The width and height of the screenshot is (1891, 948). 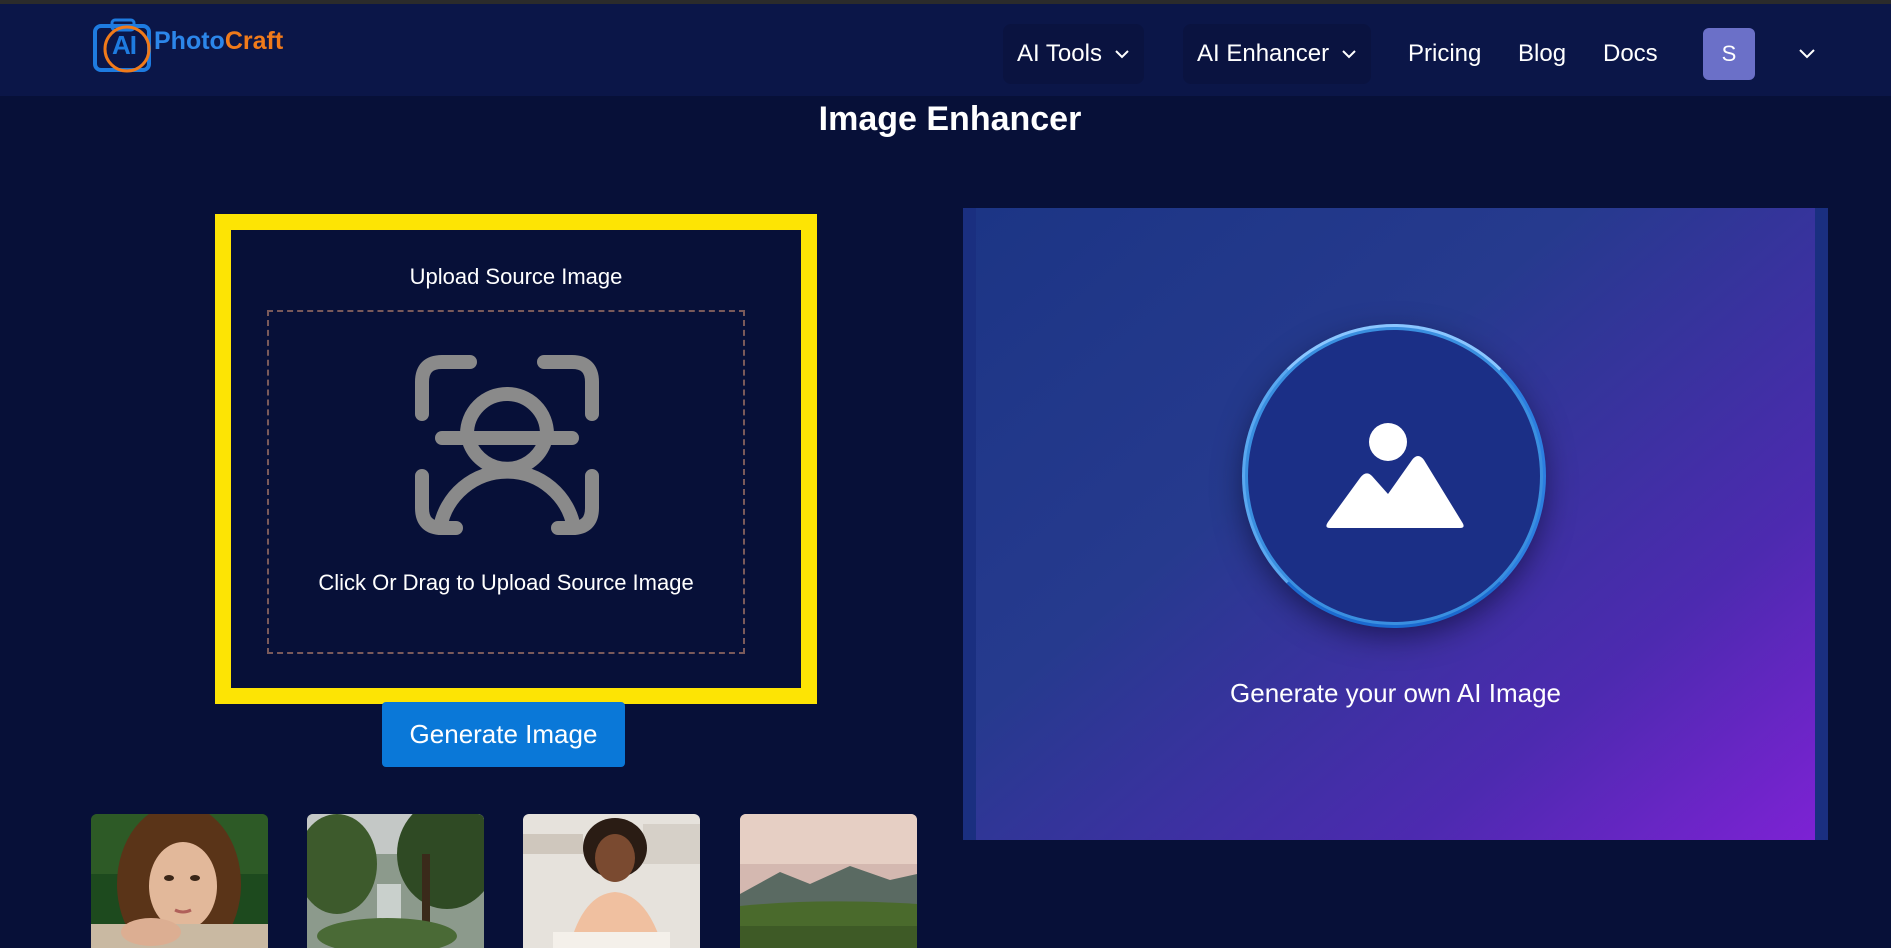 I want to click on logo-wordmark: PhotoCraft, so click(x=218, y=41).